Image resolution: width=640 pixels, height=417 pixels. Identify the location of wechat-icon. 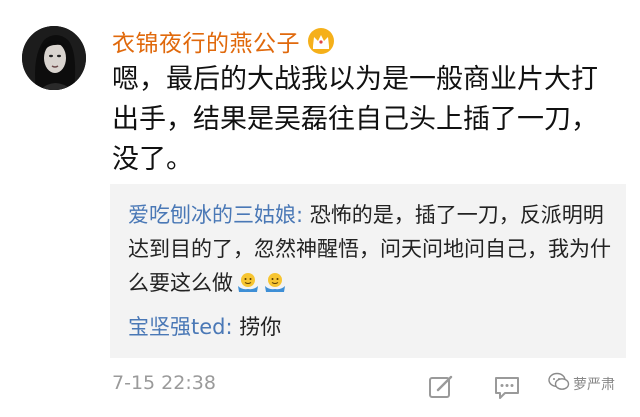
(559, 384).